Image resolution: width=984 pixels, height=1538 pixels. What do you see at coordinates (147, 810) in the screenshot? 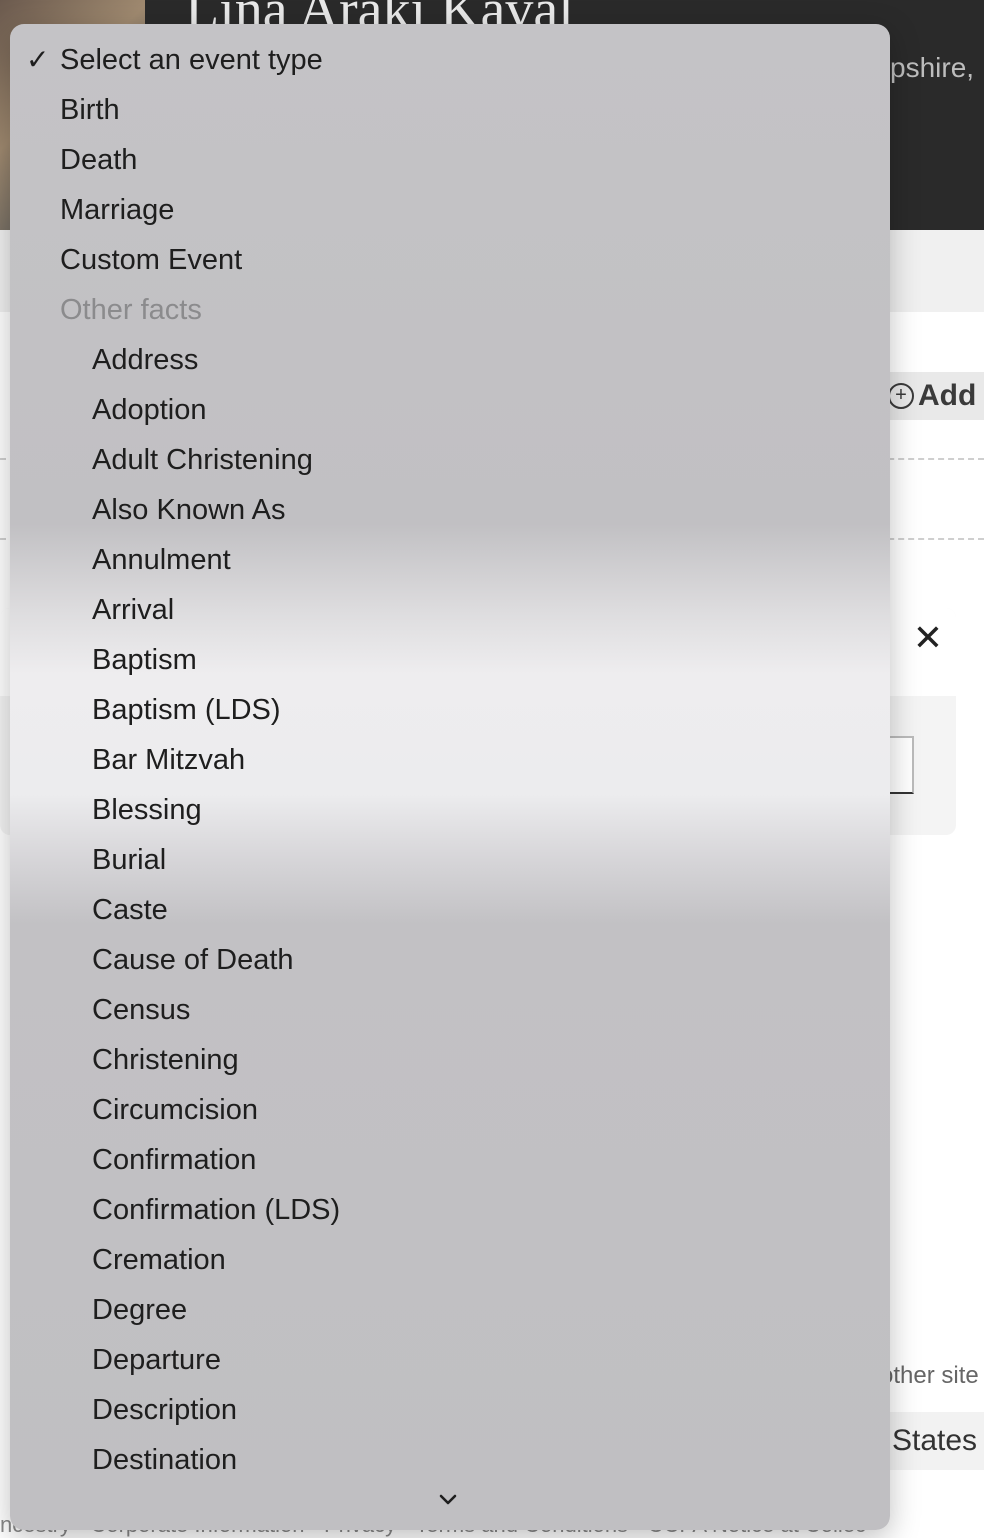
I see `option-blessing: Blessing` at bounding box center [147, 810].